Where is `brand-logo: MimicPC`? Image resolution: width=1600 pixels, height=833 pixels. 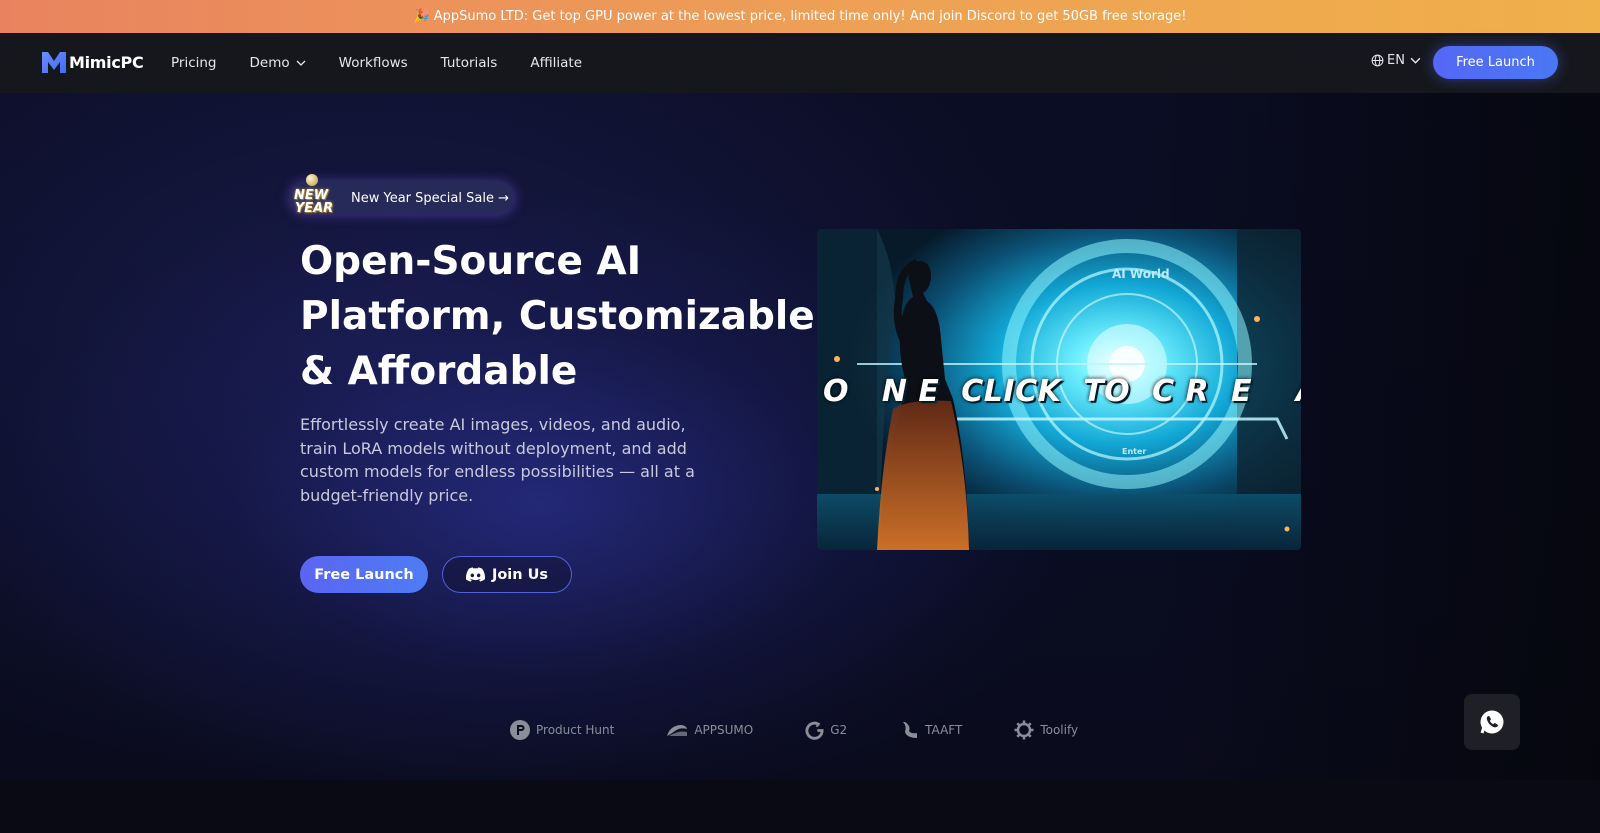 brand-logo: MimicPC is located at coordinates (92, 62).